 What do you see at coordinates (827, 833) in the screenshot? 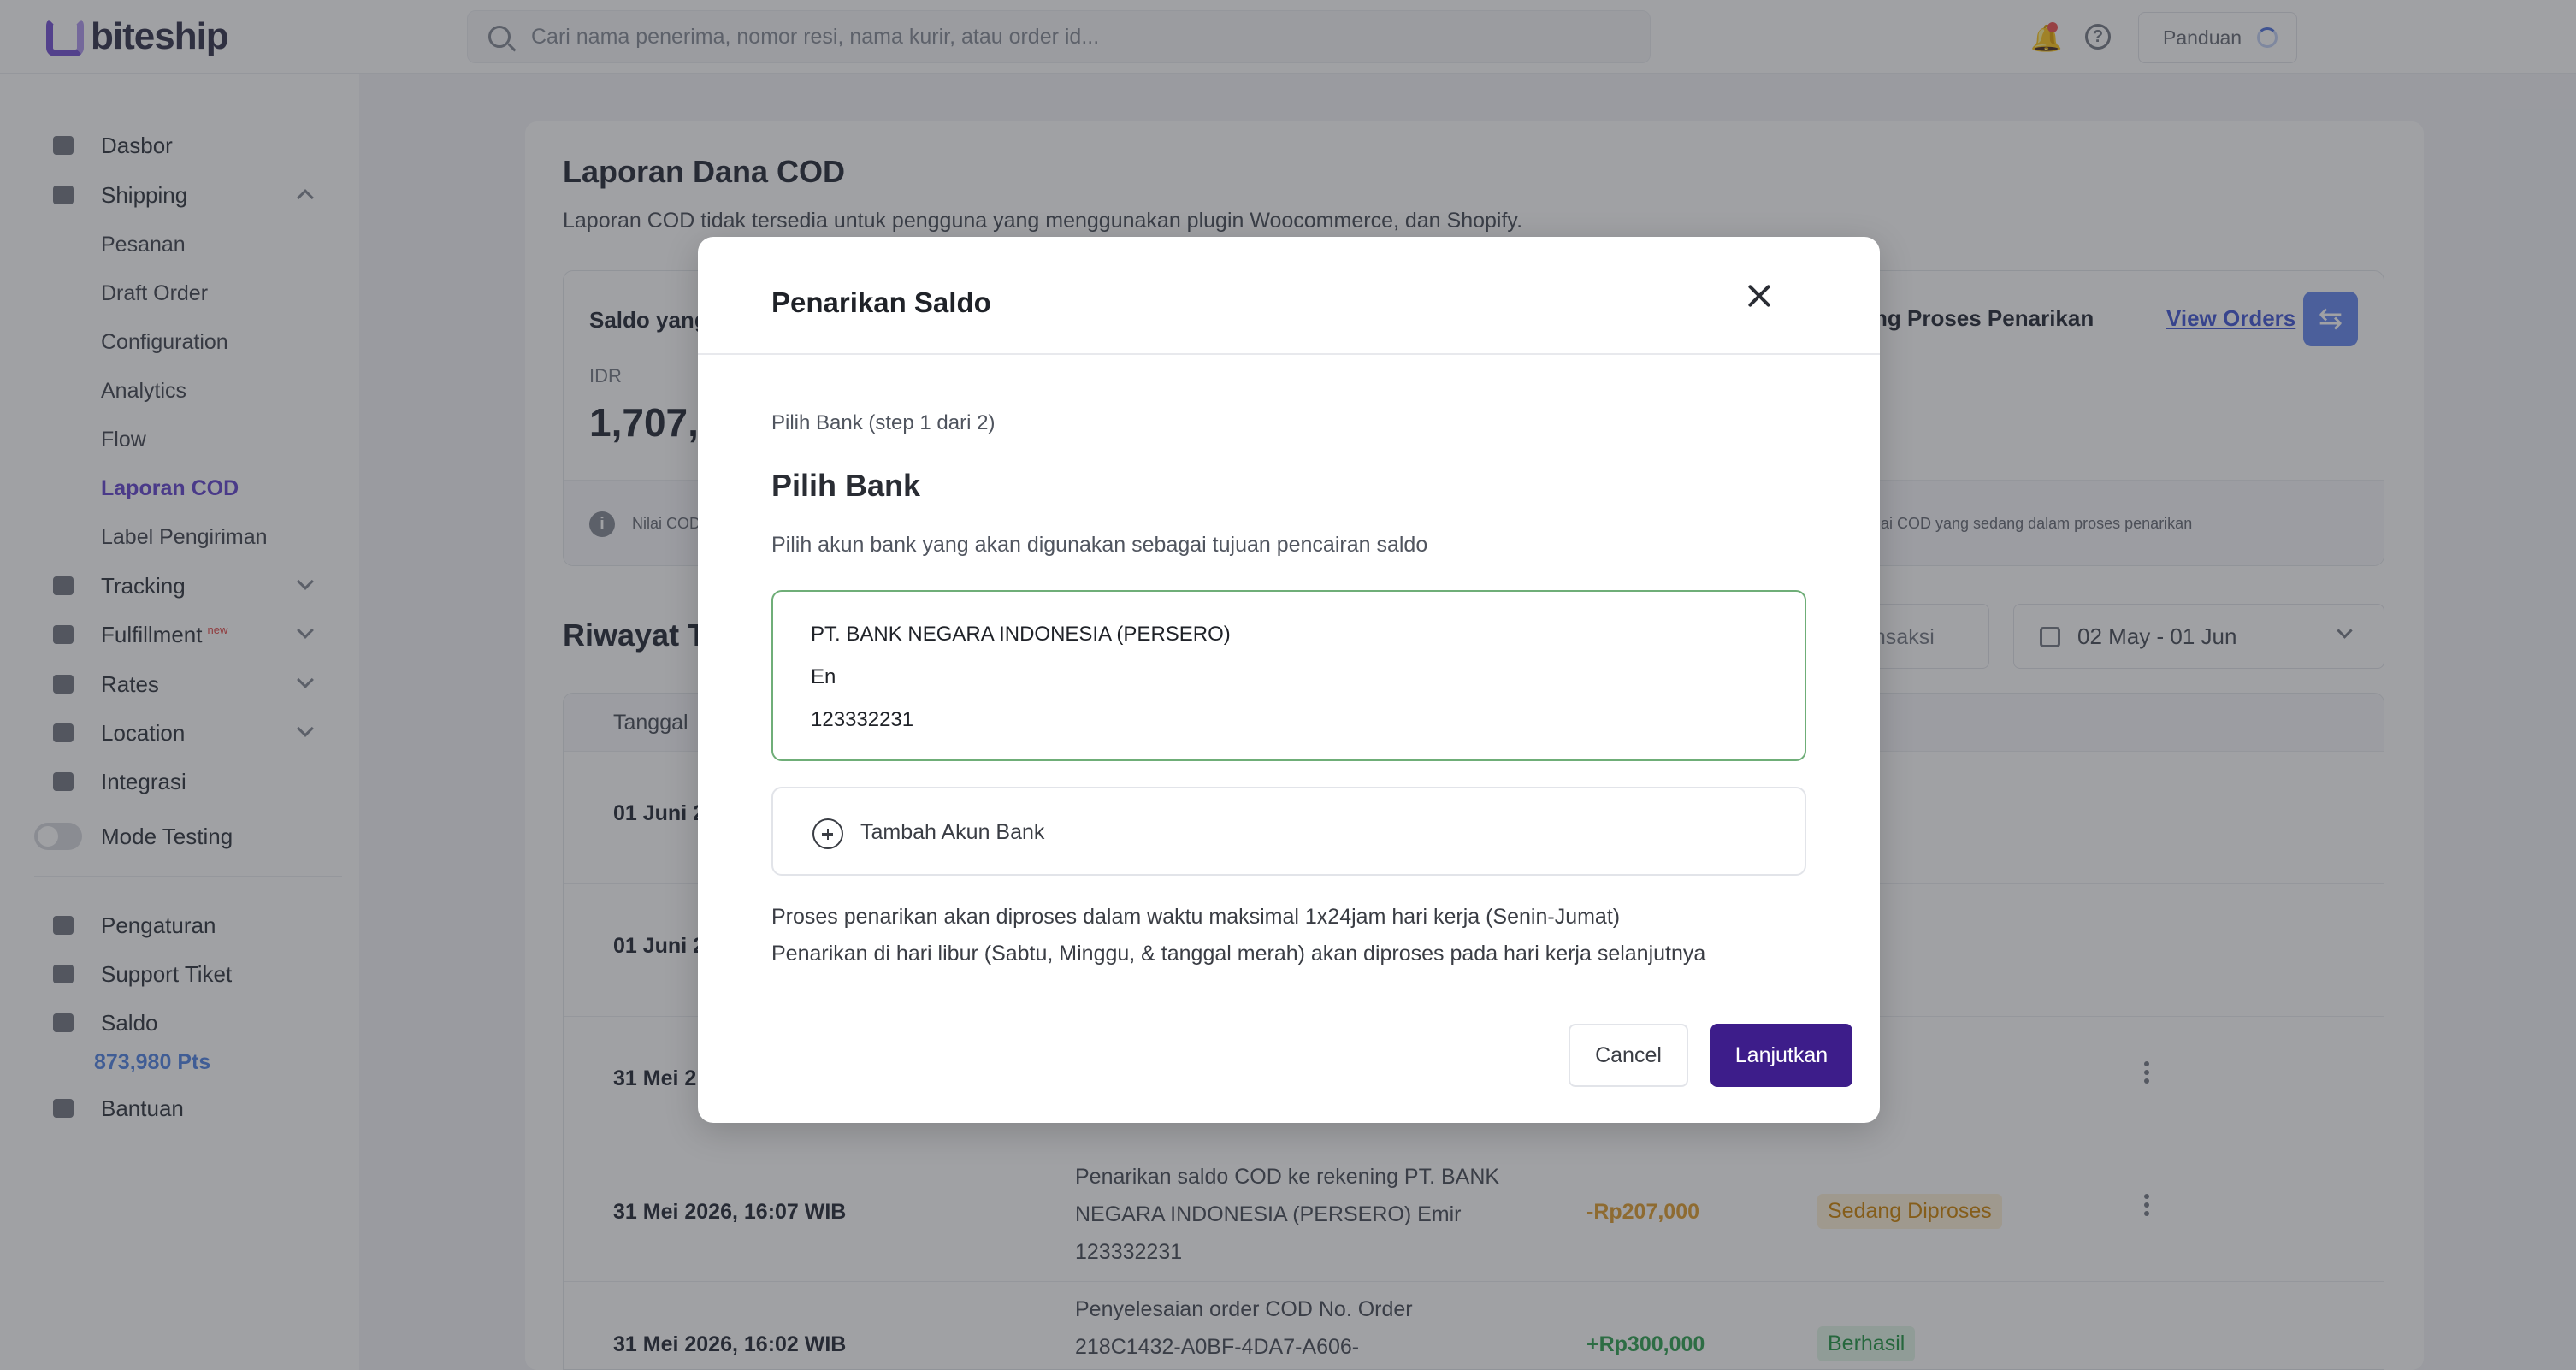
I see `plus-circle-icon` at bounding box center [827, 833].